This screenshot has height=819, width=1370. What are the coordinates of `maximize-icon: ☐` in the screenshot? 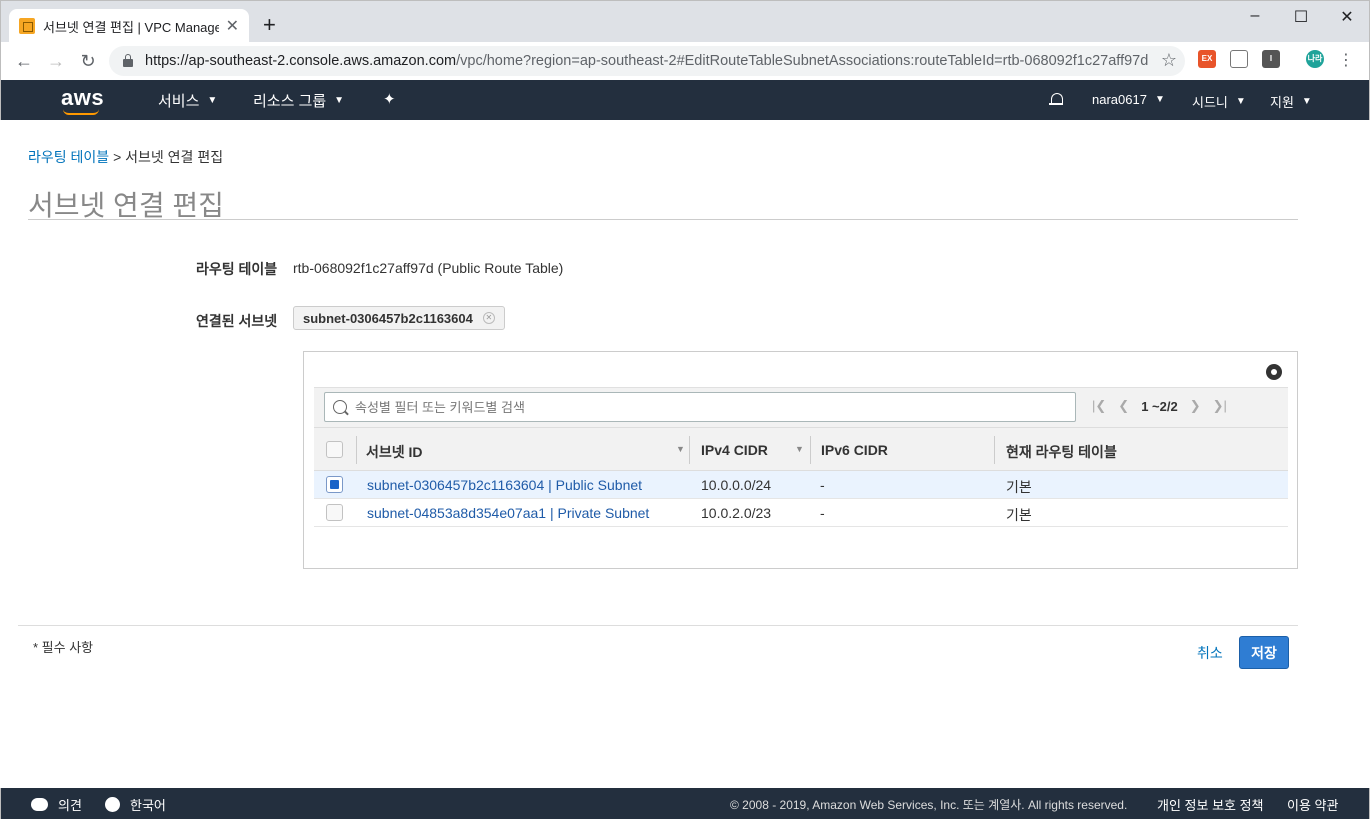 It's located at (1301, 17).